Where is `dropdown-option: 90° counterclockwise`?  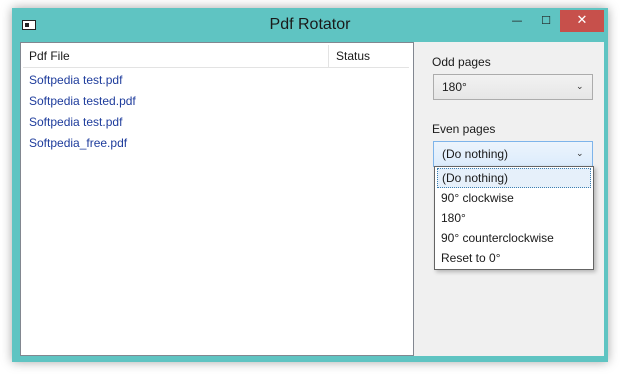
dropdown-option: 90° counterclockwise is located at coordinates (514, 238).